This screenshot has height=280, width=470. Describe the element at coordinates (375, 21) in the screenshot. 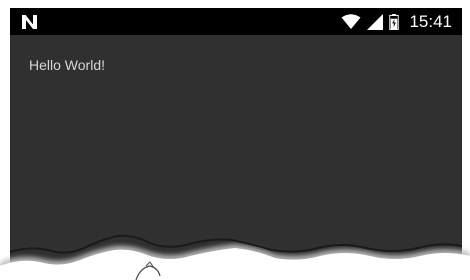

I see `cell-signal-icon` at that location.